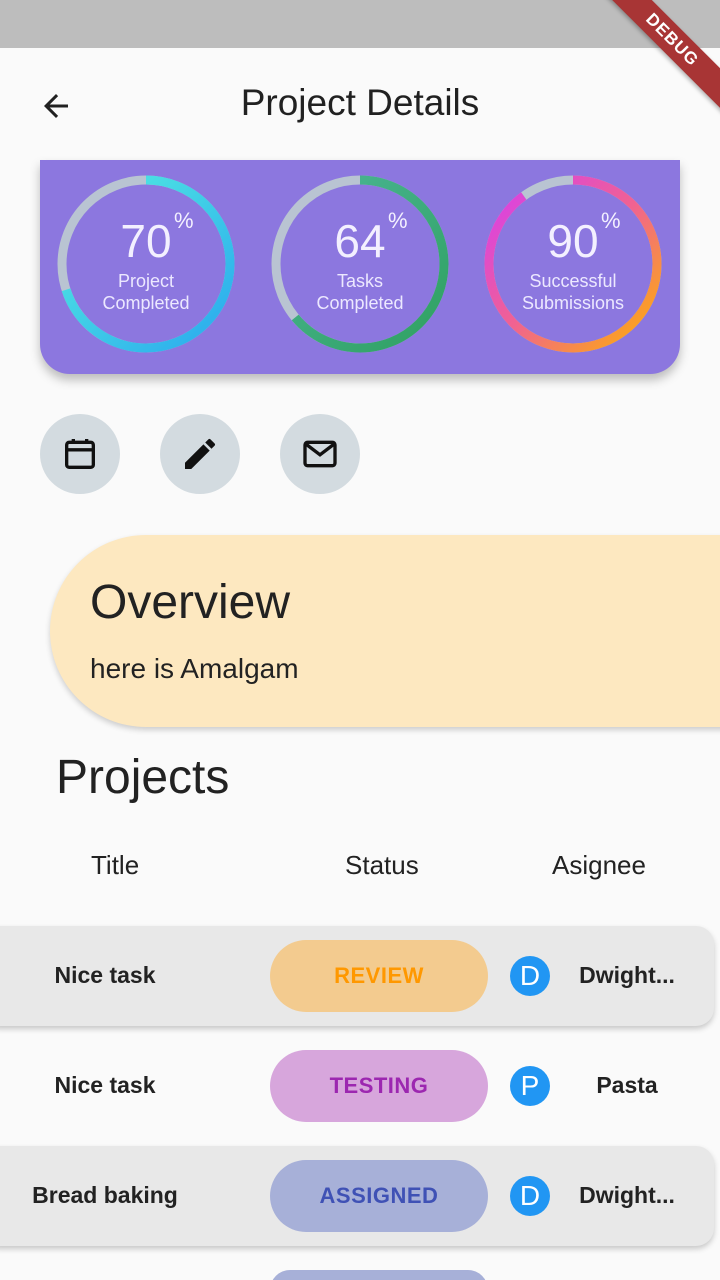 The width and height of the screenshot is (720, 1280). I want to click on stat-label: Project Completed, so click(146, 292).